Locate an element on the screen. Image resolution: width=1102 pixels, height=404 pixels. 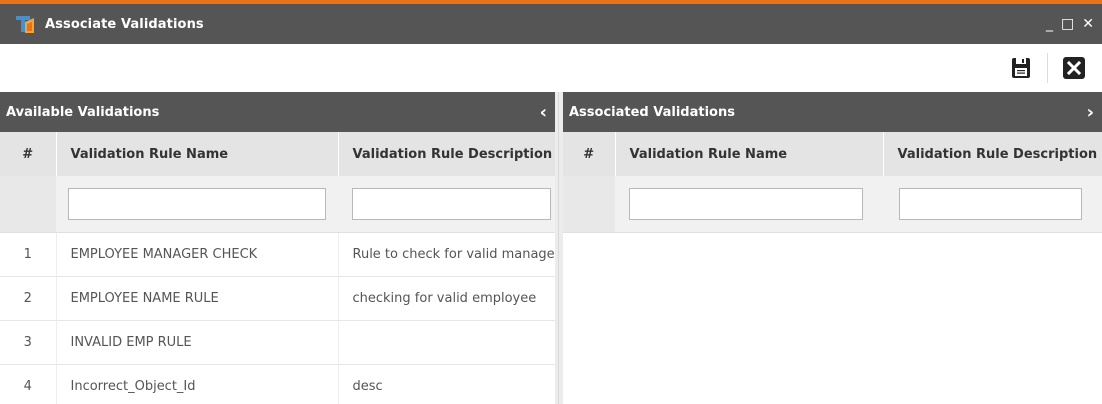
row-number: 2 is located at coordinates (28, 298).